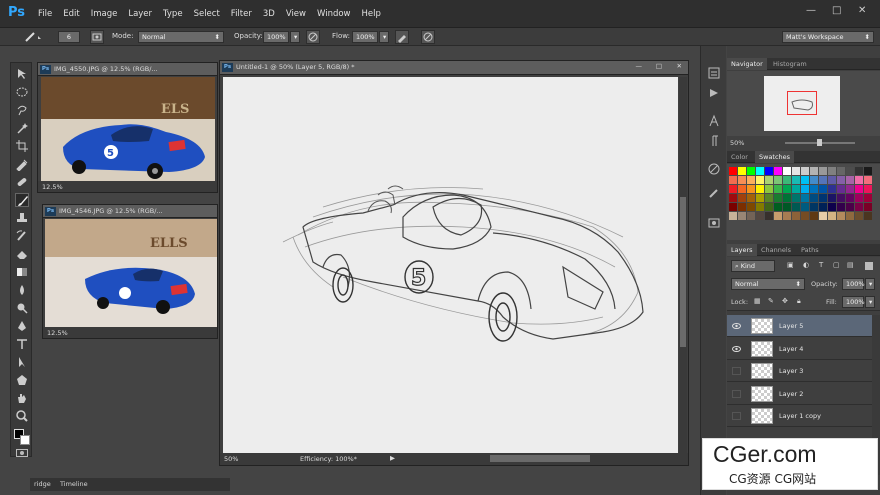 This screenshot has width=880, height=495. Describe the element at coordinates (747, 64) in the screenshot. I see `tab-navigator: Navigator` at that location.